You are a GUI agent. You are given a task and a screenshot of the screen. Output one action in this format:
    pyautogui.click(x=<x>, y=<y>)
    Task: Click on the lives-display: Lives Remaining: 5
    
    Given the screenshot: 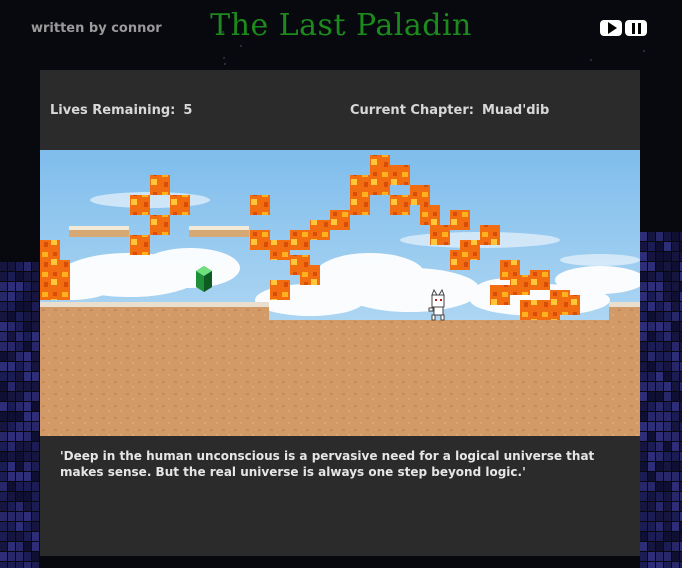 What is the action you would take?
    pyautogui.click(x=121, y=110)
    